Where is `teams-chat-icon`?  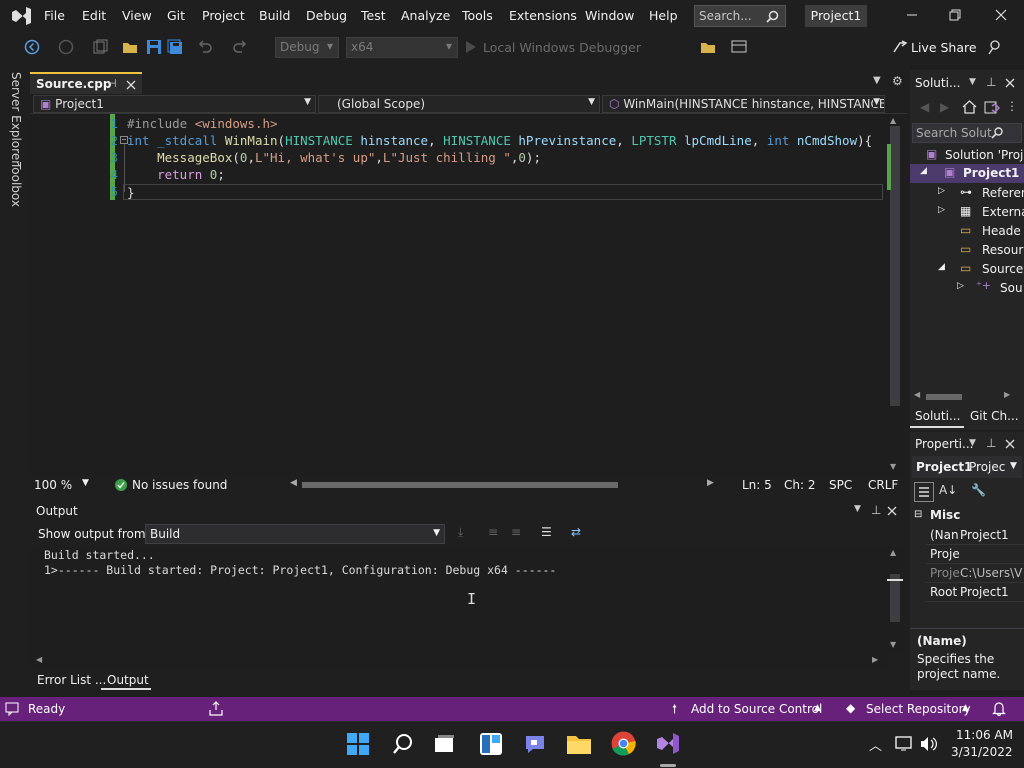
teams-chat-icon is located at coordinates (535, 744).